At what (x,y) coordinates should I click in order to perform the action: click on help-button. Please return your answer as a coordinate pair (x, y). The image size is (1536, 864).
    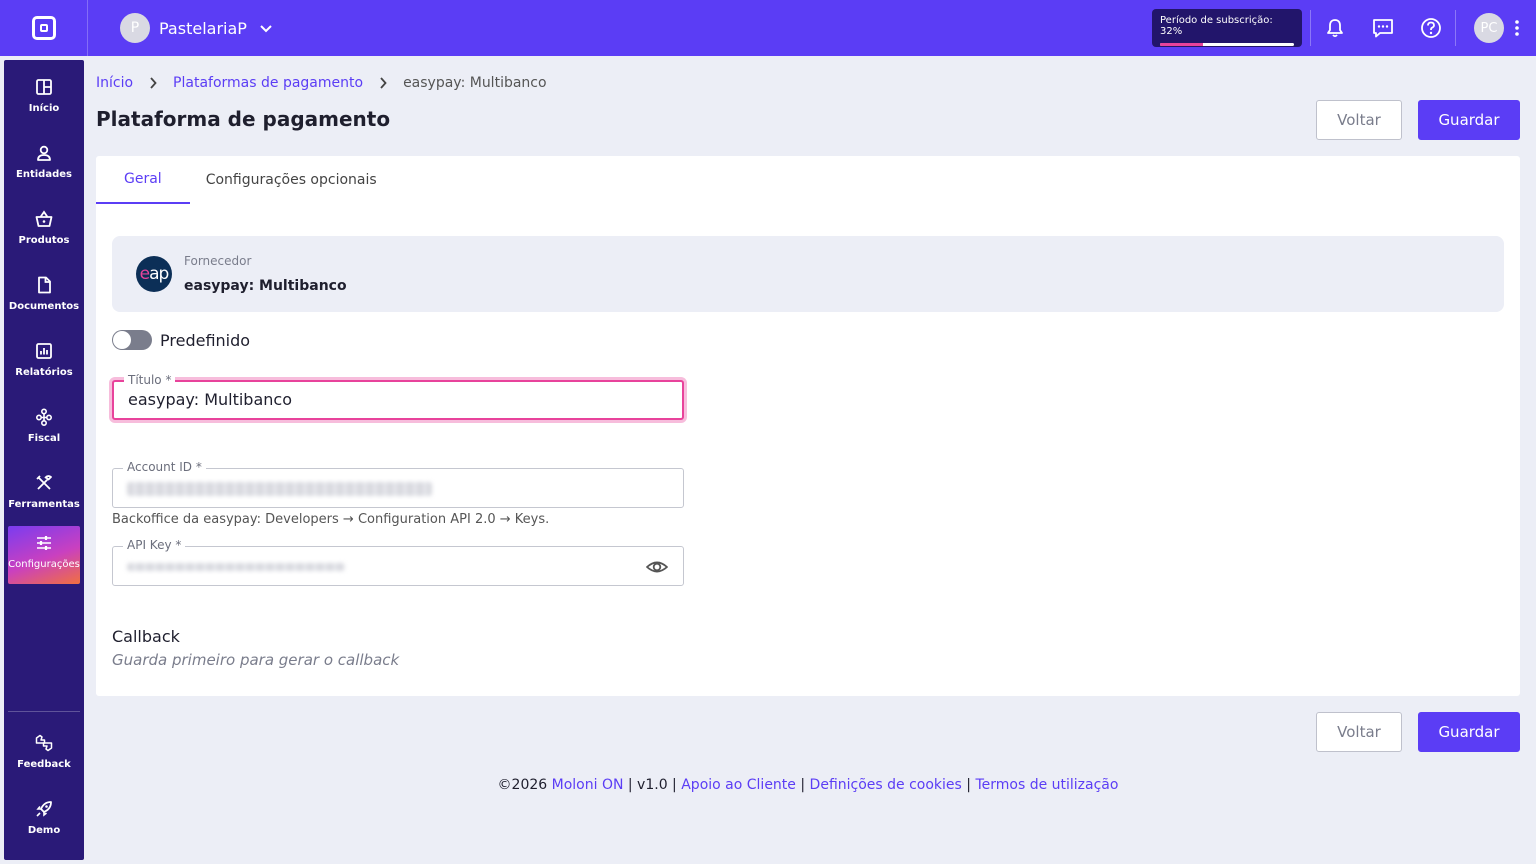
    Looking at the image, I should click on (1431, 28).